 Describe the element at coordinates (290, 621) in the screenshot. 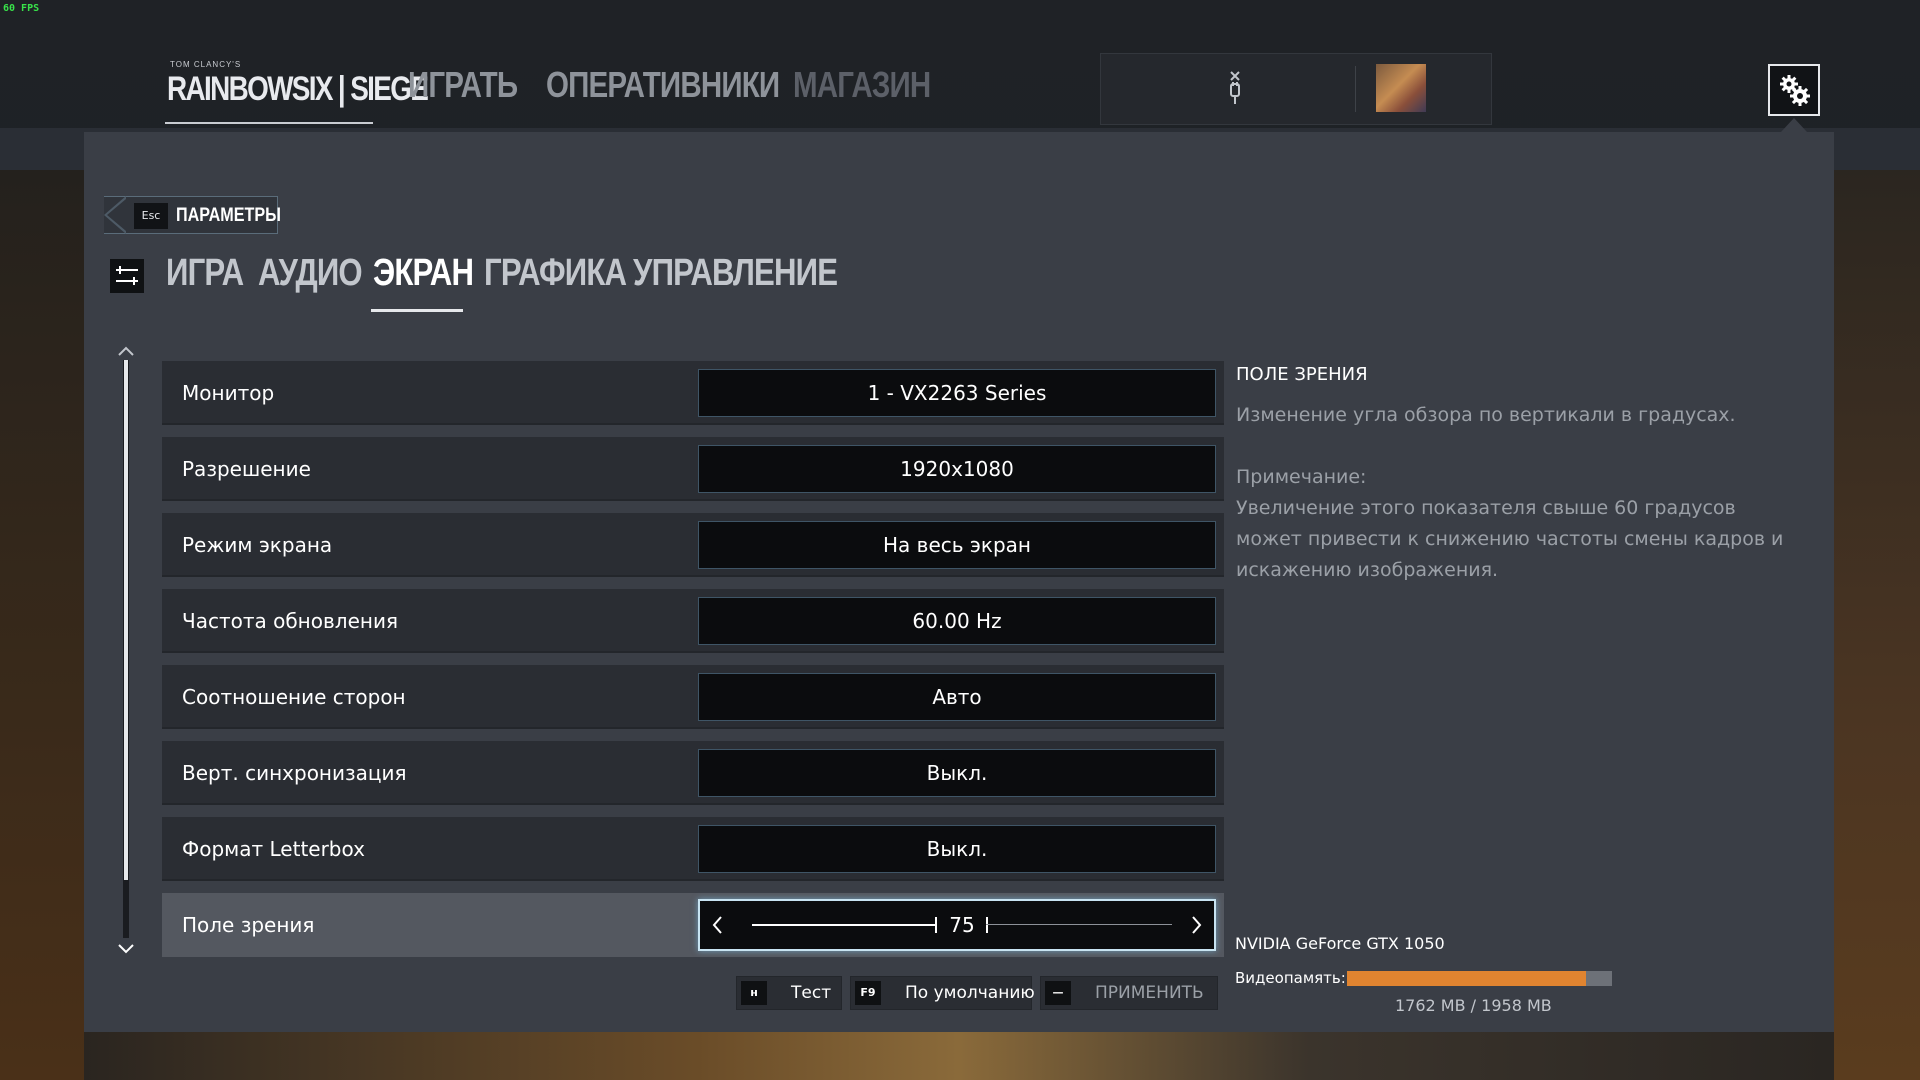

I see `setting-label: Частота обновления` at that location.